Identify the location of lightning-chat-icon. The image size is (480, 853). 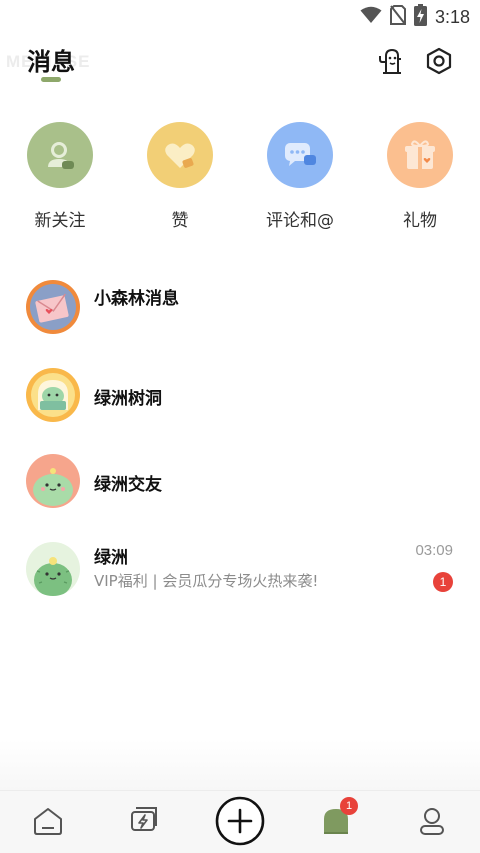
(144, 823).